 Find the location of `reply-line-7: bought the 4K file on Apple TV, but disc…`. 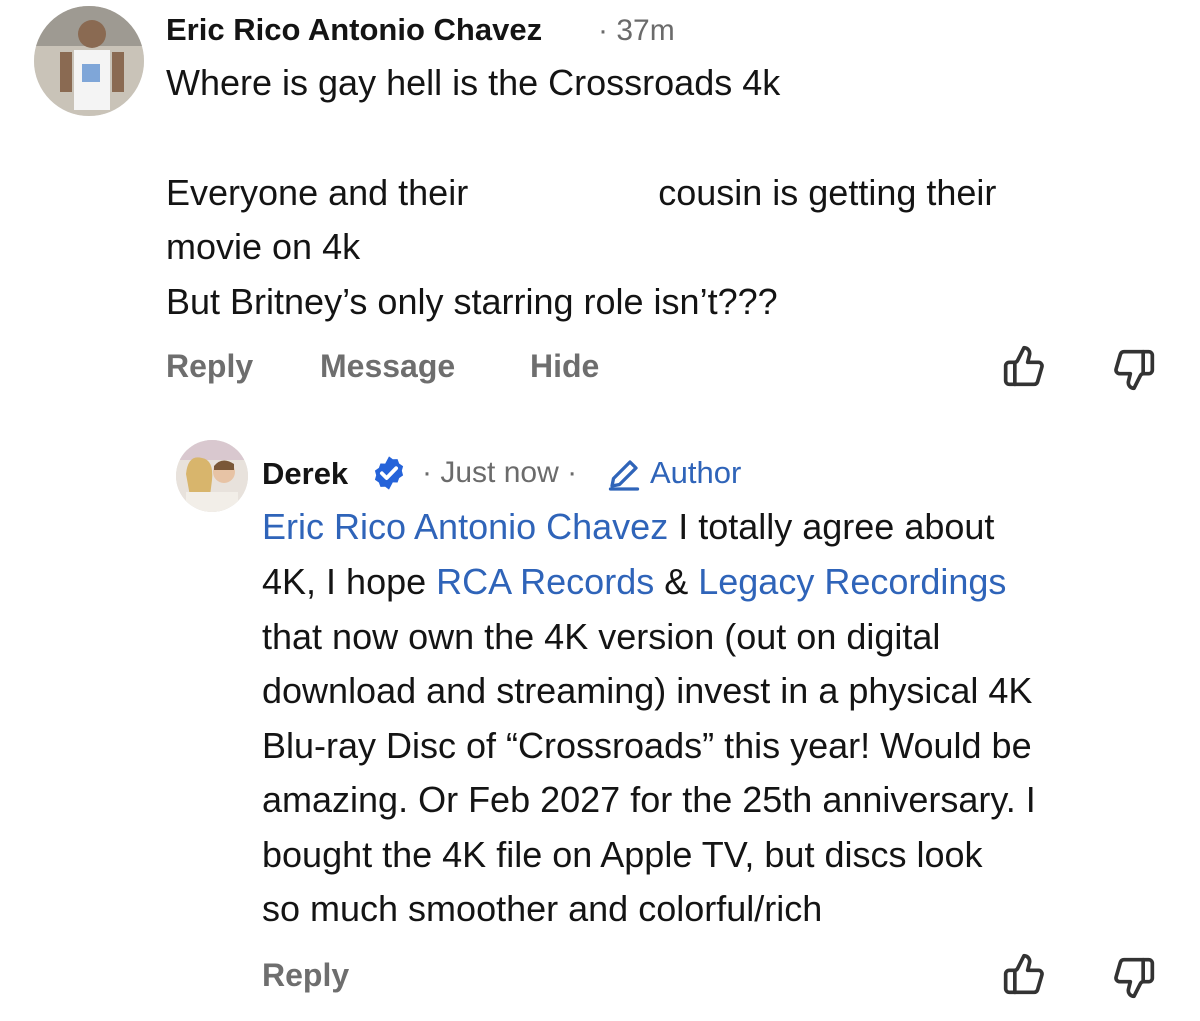

reply-line-7: bought the 4K file on Apple TV, but disc… is located at coordinates (622, 854).